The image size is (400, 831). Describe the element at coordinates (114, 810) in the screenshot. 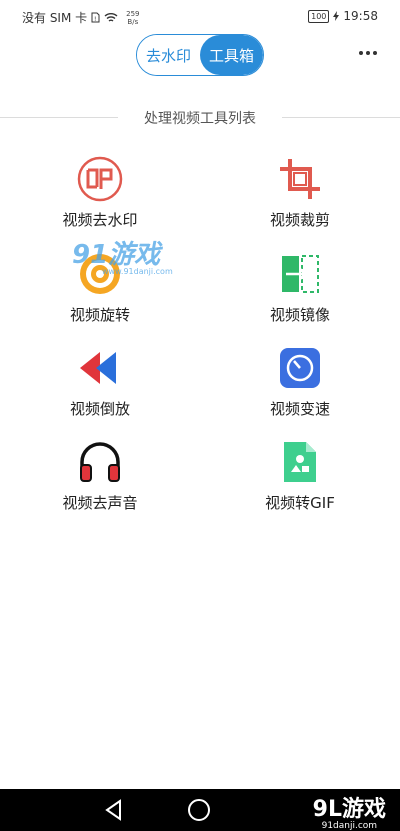

I see `back-icon` at that location.